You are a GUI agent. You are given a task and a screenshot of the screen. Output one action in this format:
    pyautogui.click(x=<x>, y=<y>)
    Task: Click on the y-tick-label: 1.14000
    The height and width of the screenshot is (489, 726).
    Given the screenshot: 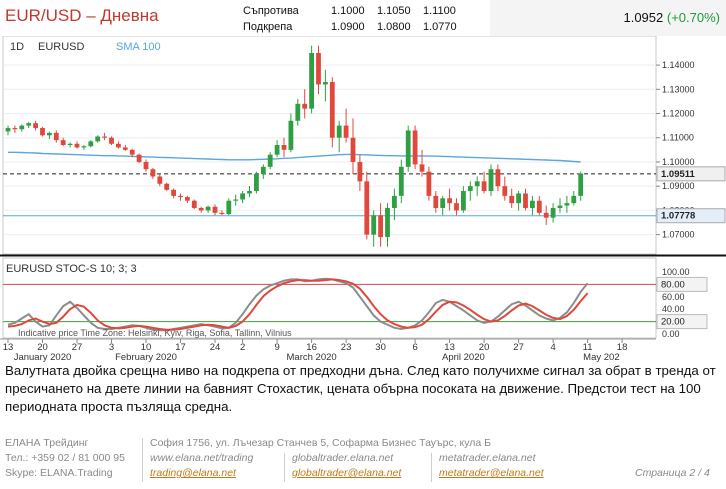 What is the action you would take?
    pyautogui.click(x=678, y=65)
    